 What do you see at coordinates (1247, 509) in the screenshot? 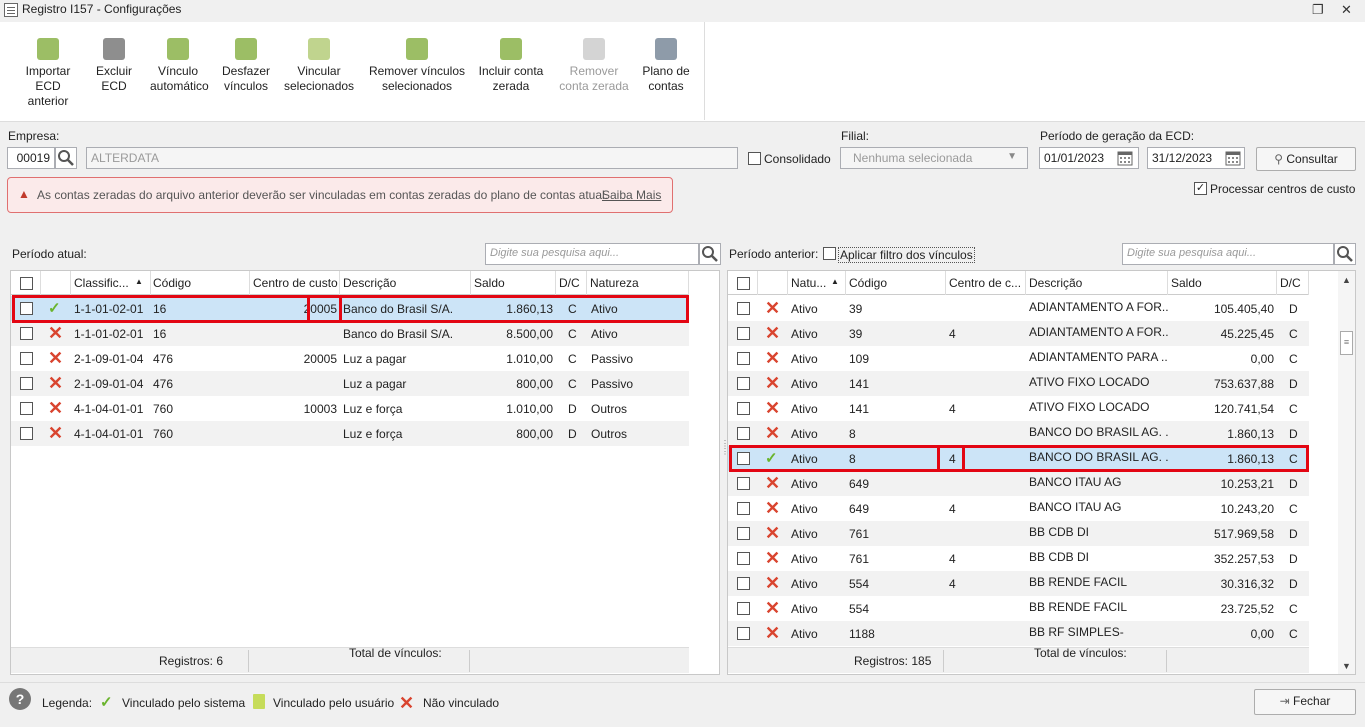
I see `saldo-cell: 10.243,20` at bounding box center [1247, 509].